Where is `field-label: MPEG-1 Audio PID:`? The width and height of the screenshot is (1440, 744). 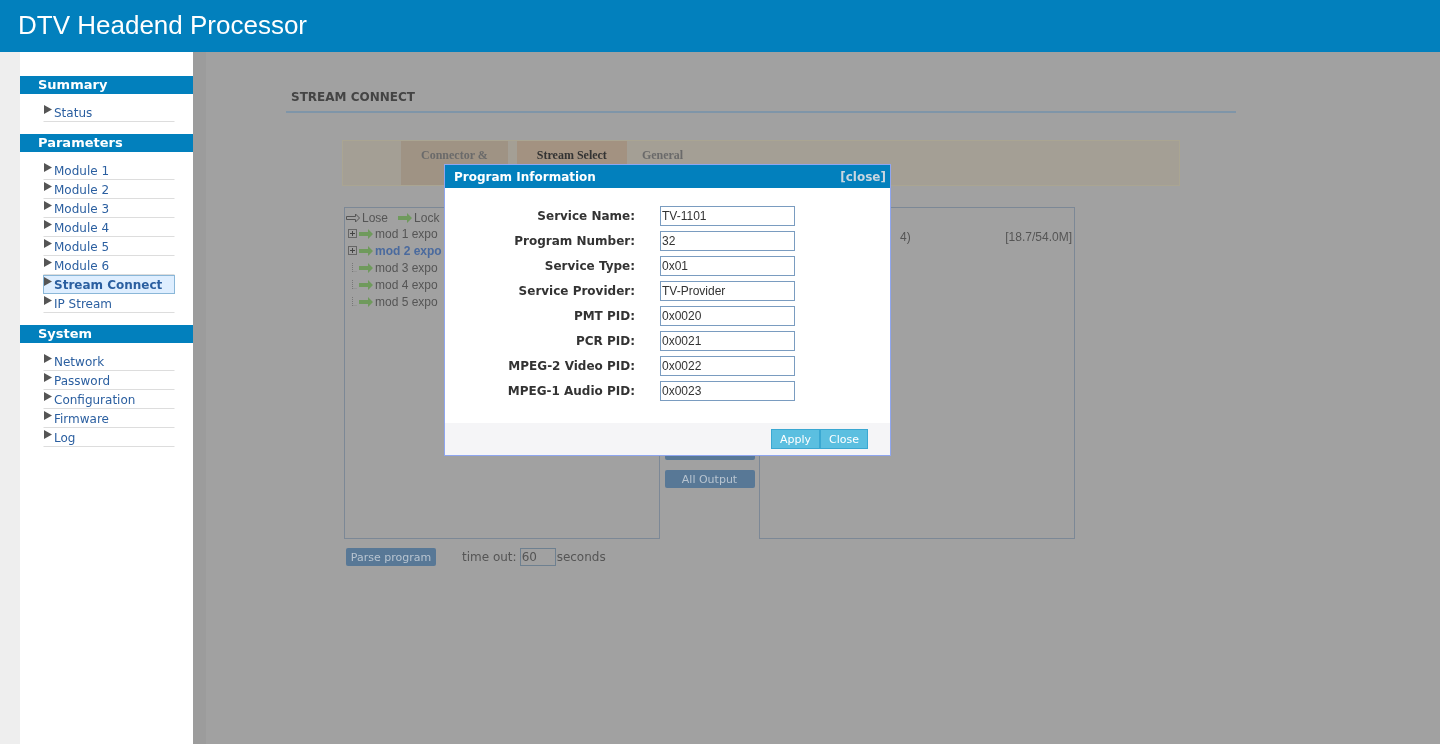
field-label: MPEG-1 Audio PID: is located at coordinates (570, 391).